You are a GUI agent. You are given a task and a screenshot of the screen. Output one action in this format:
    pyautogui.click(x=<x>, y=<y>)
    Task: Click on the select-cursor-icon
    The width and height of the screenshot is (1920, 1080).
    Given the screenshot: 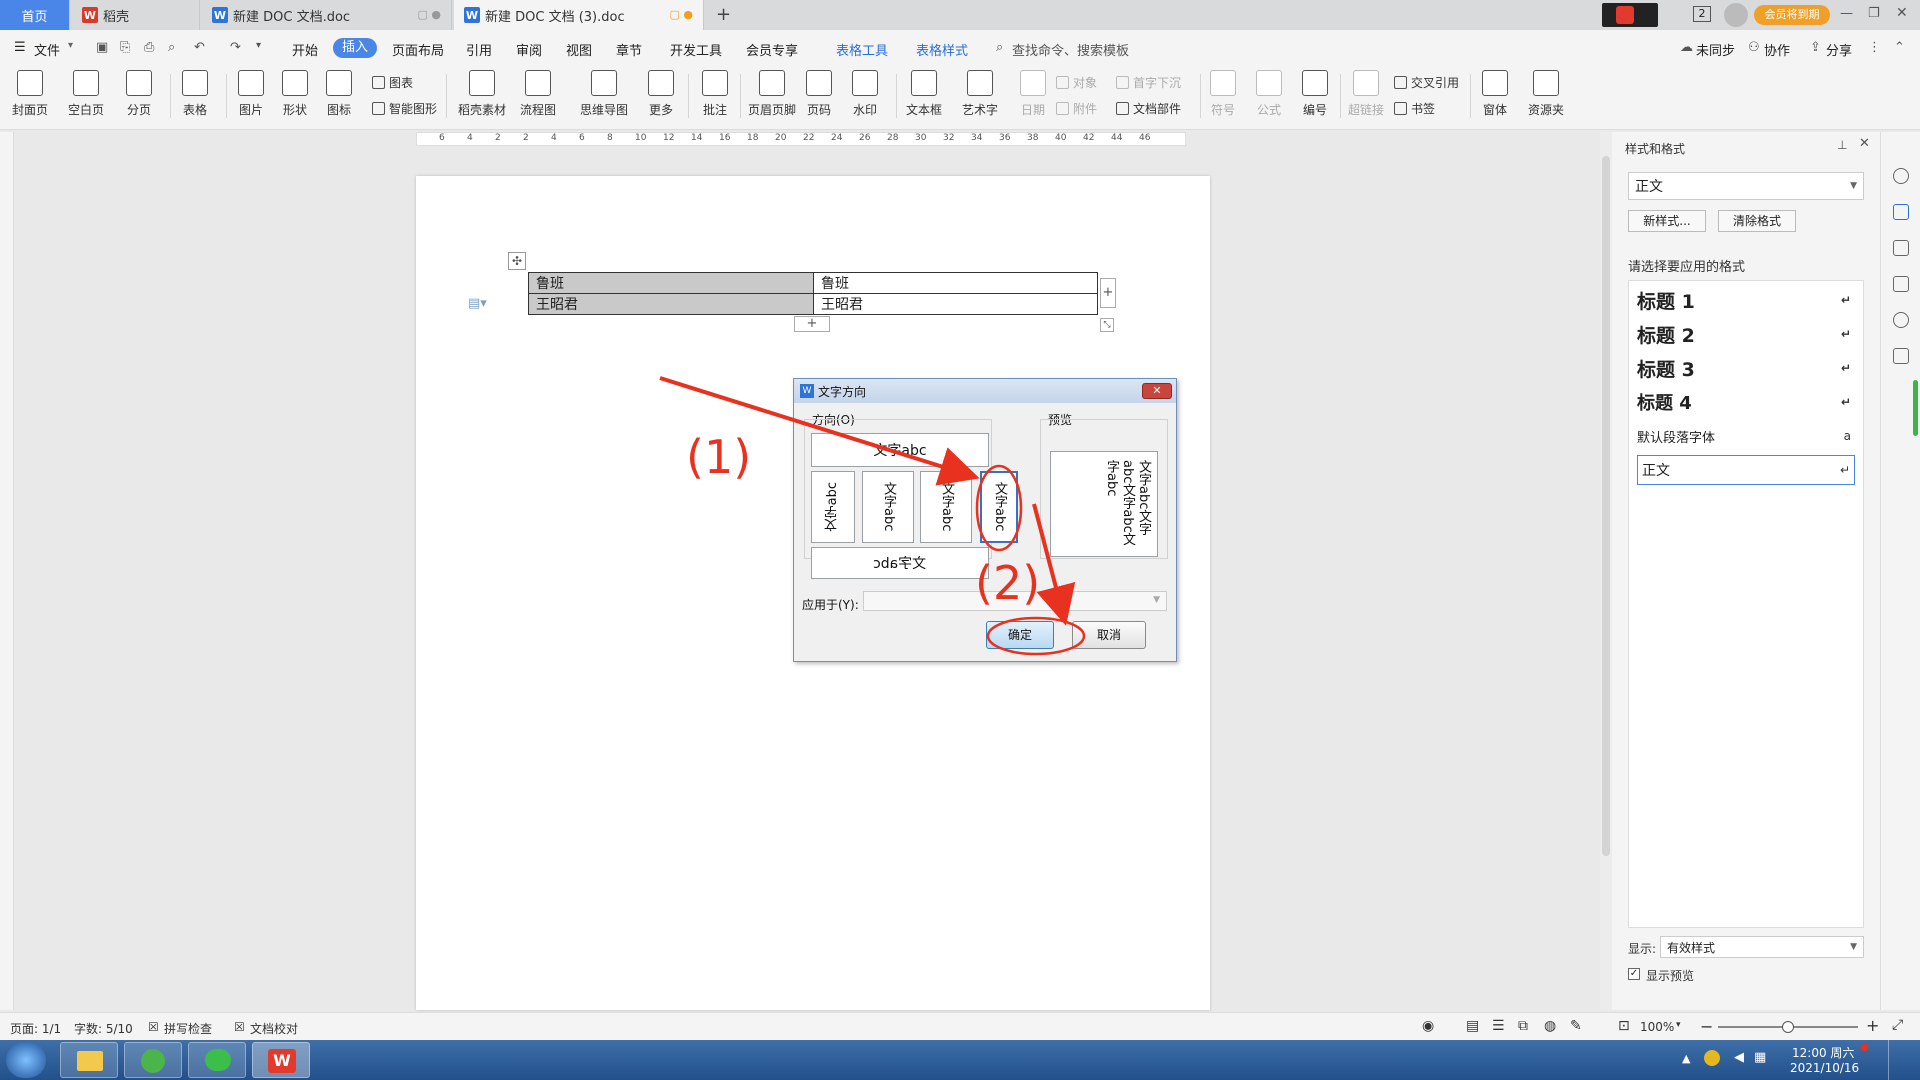 What is the action you would take?
    pyautogui.click(x=1901, y=248)
    